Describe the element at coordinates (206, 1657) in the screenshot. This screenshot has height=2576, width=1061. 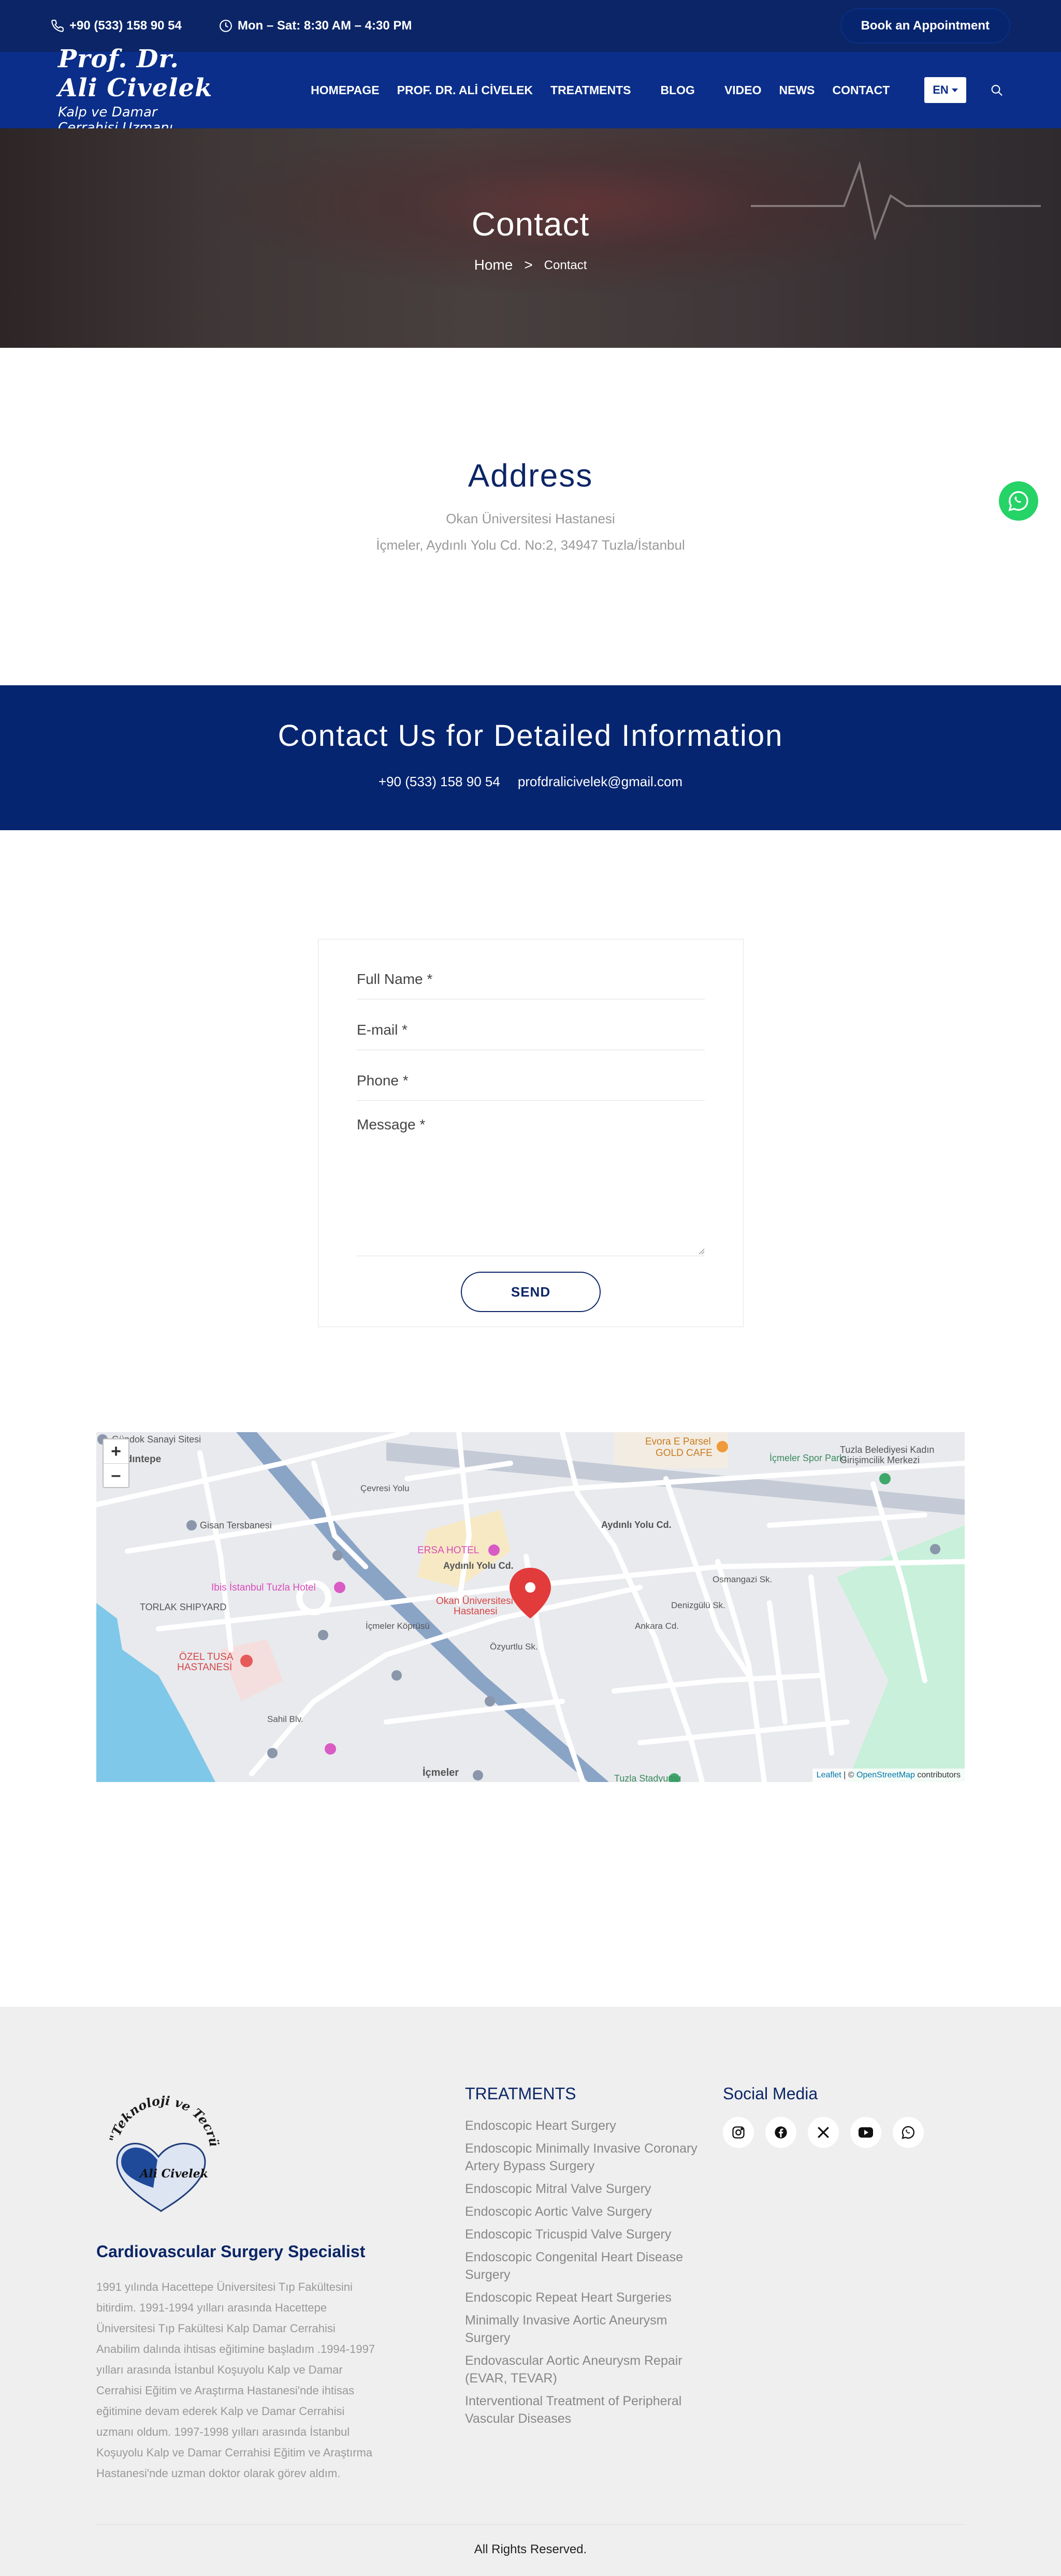
I see `map-label-ozel-tusa: ÖZEL TUSA` at that location.